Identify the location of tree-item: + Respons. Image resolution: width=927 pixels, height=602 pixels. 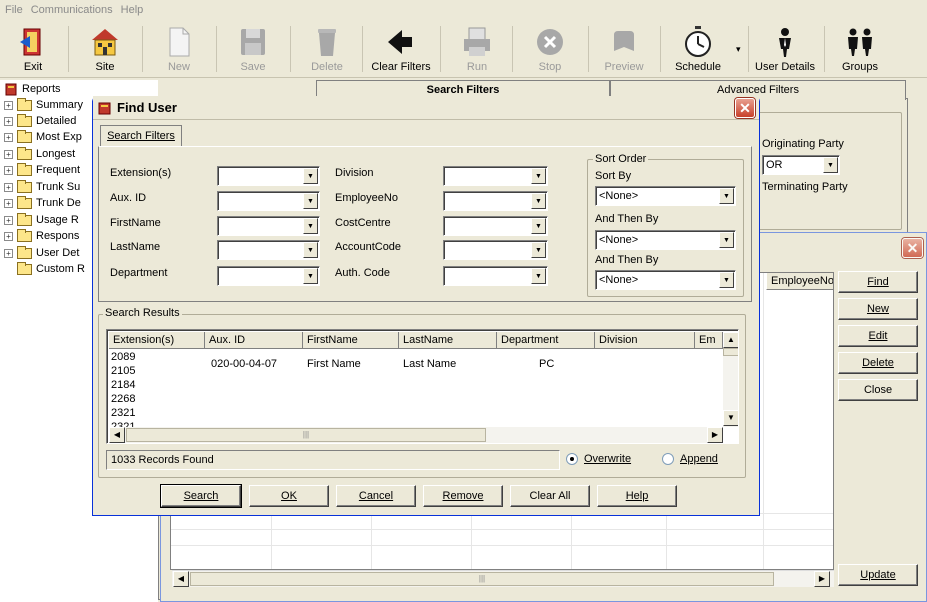
(41, 236).